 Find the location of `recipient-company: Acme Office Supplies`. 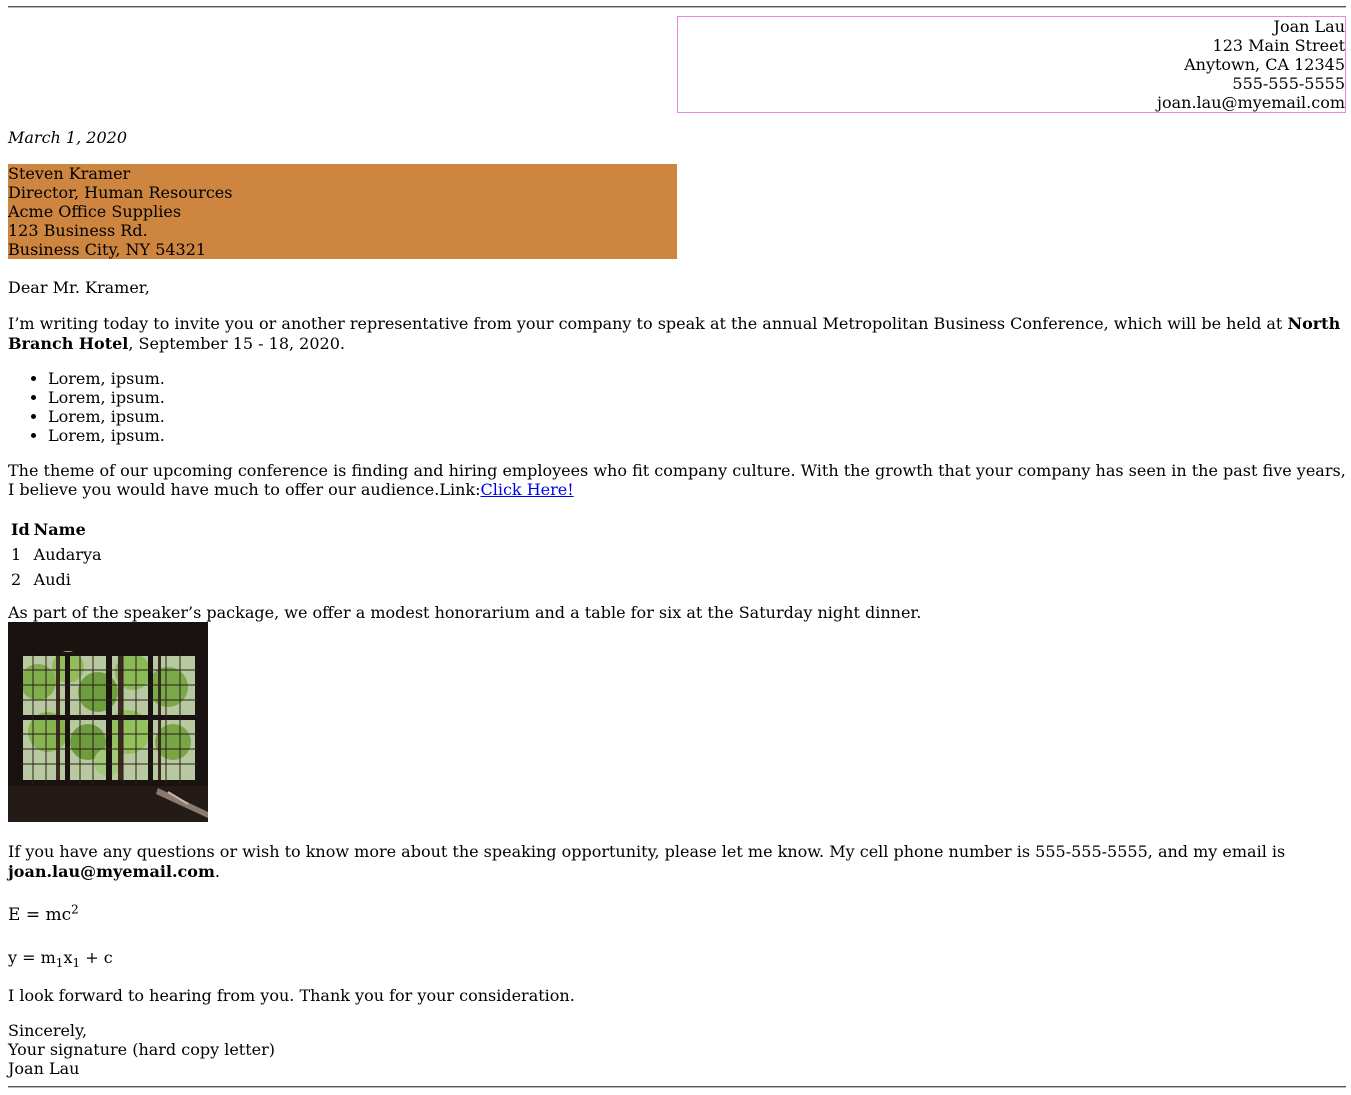

recipient-company: Acme Office Supplies is located at coordinates (95, 211).